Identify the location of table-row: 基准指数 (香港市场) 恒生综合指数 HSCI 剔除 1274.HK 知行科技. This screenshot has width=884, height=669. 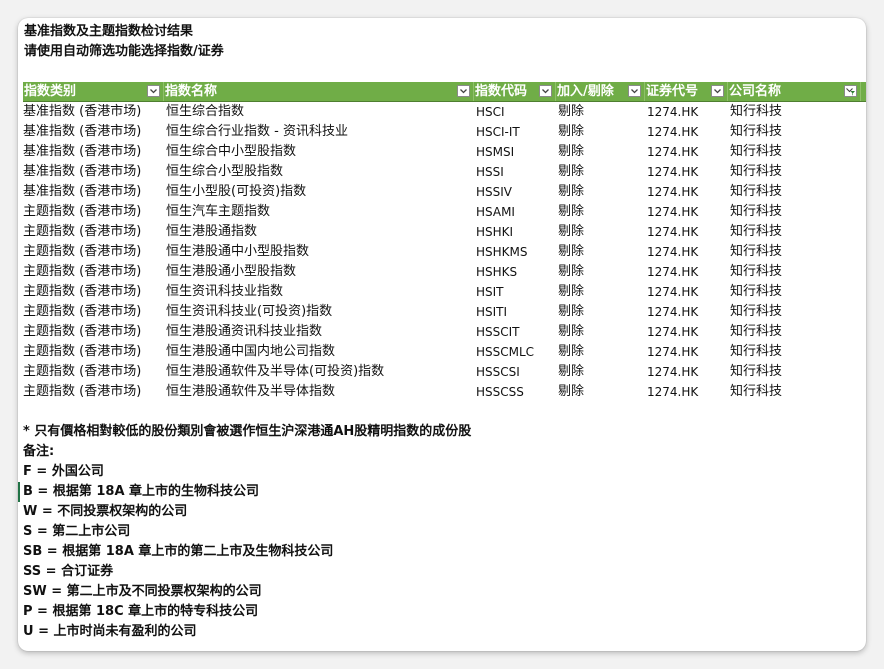
(444, 112).